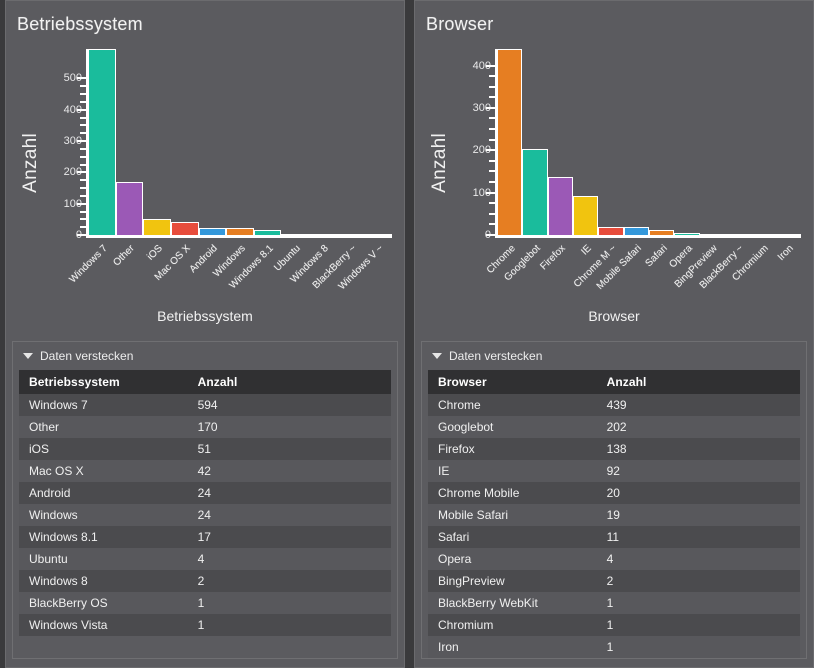 The image size is (814, 668). What do you see at coordinates (205, 537) in the screenshot?
I see `table-row: Windows 8.1 17` at bounding box center [205, 537].